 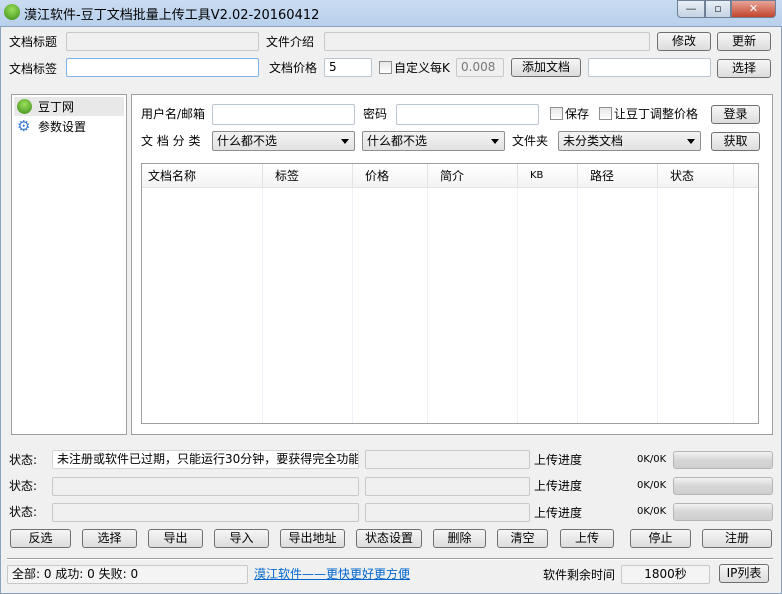 What do you see at coordinates (546, 67) in the screenshot?
I see `add-doc-button: 添加文档` at bounding box center [546, 67].